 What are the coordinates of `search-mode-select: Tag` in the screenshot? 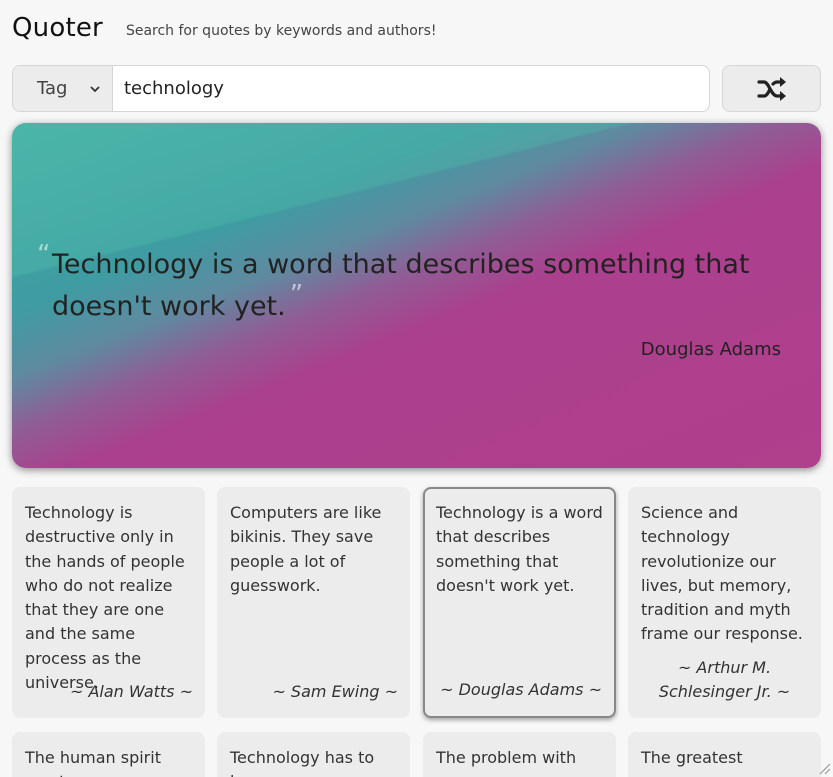 It's located at (63, 88).